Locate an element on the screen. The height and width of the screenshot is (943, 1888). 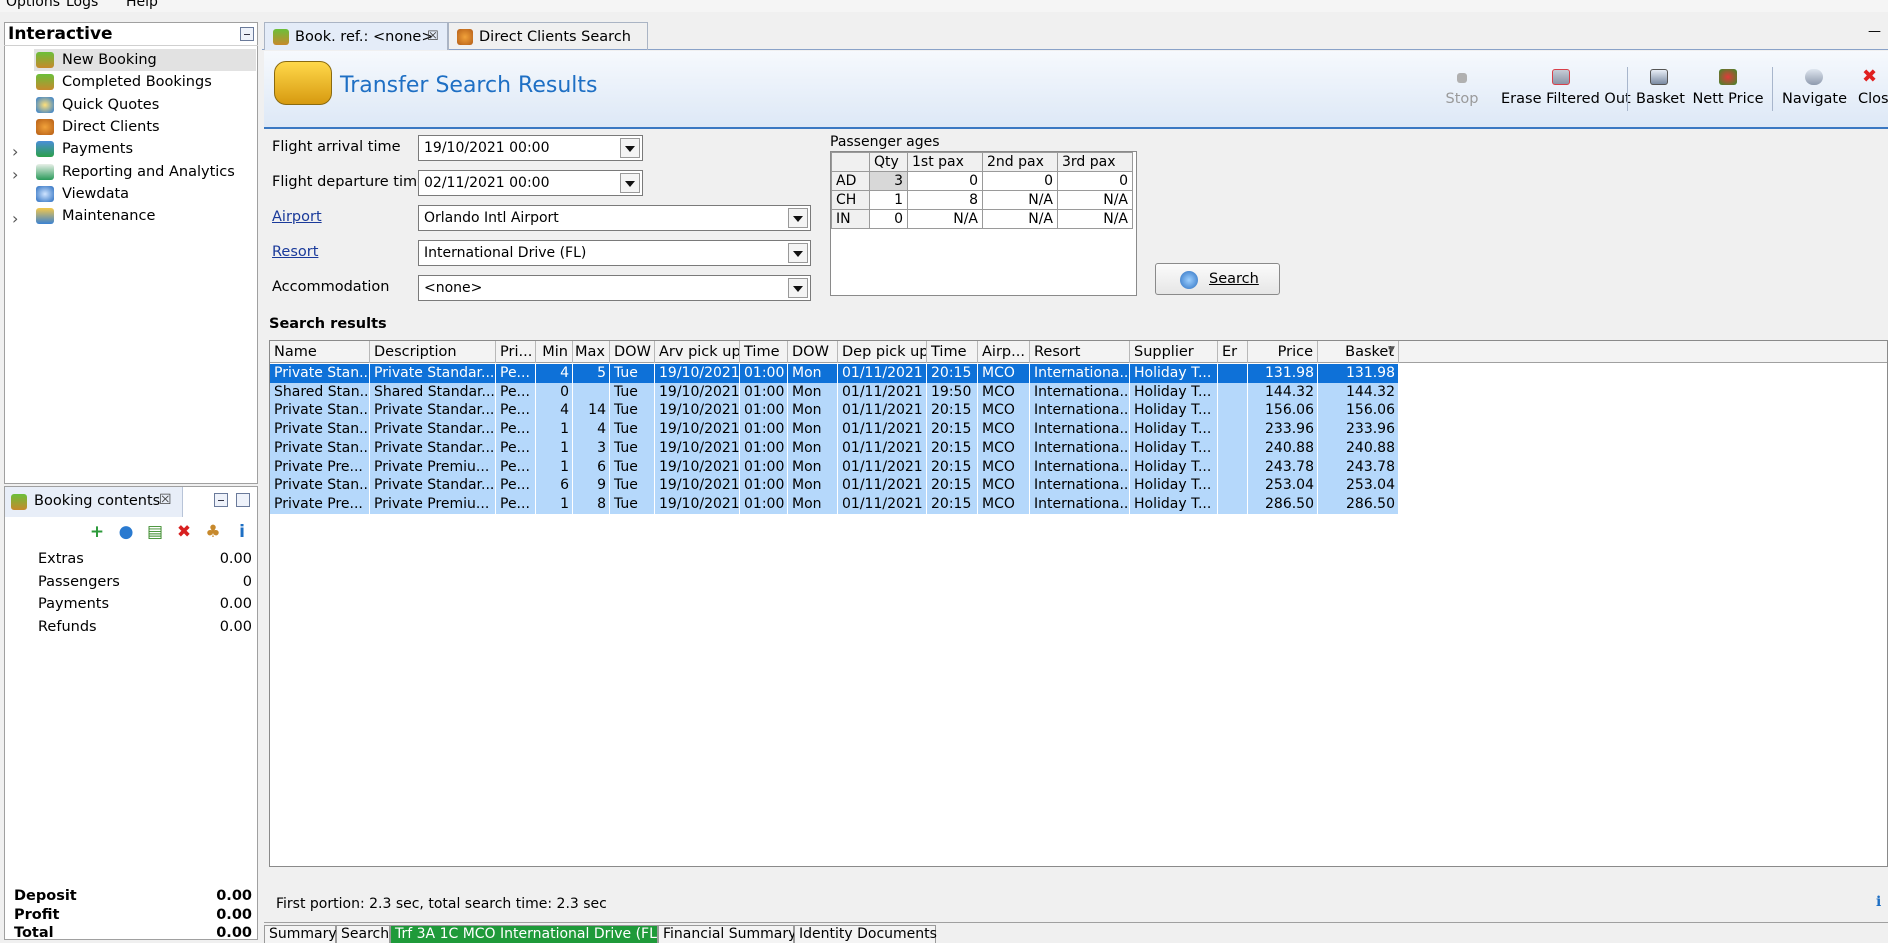
sidebar-item-direct-clients: Direct Clients is located at coordinates (145, 127).